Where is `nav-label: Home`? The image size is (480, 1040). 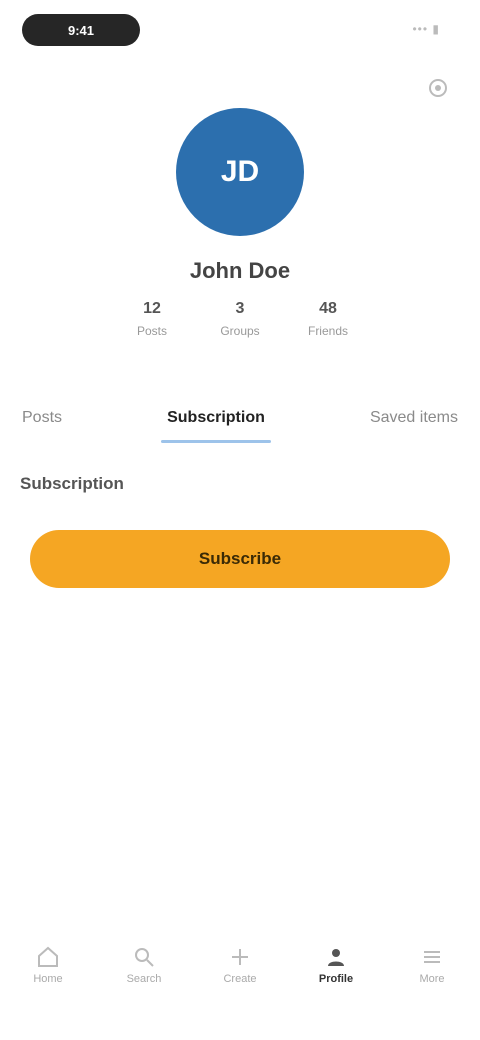
nav-label: Home is located at coordinates (48, 979).